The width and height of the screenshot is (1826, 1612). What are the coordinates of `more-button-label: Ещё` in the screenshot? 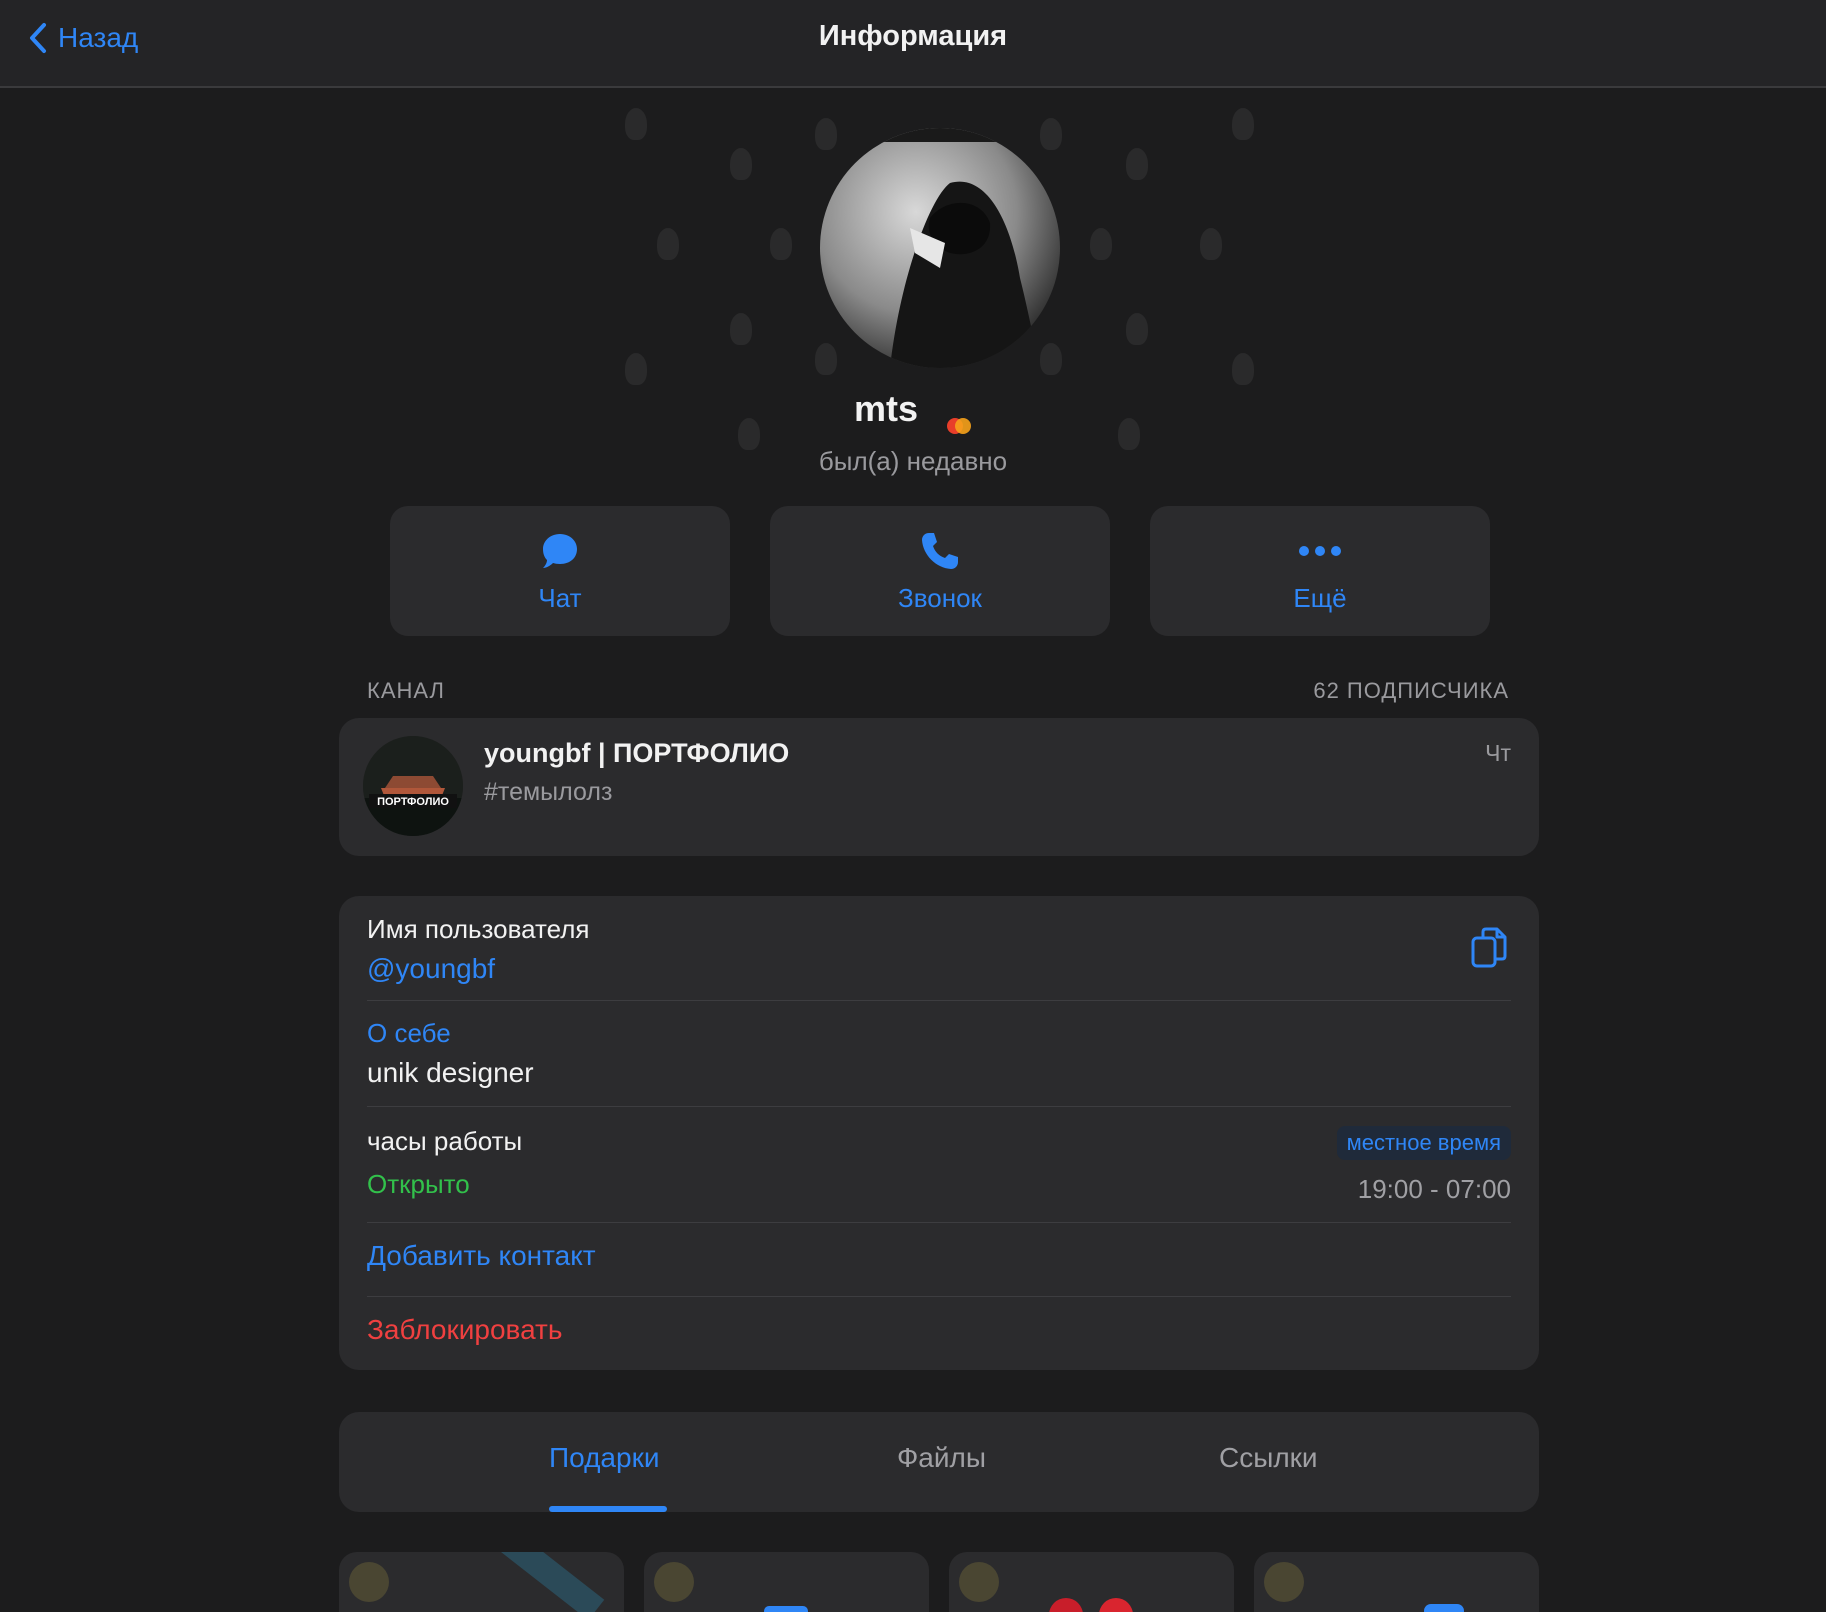 It's located at (1320, 597).